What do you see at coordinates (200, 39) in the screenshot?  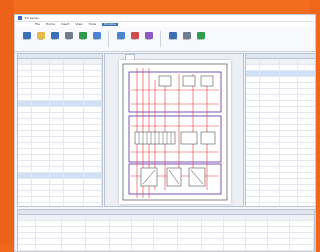 I see `export-button: Export` at bounding box center [200, 39].